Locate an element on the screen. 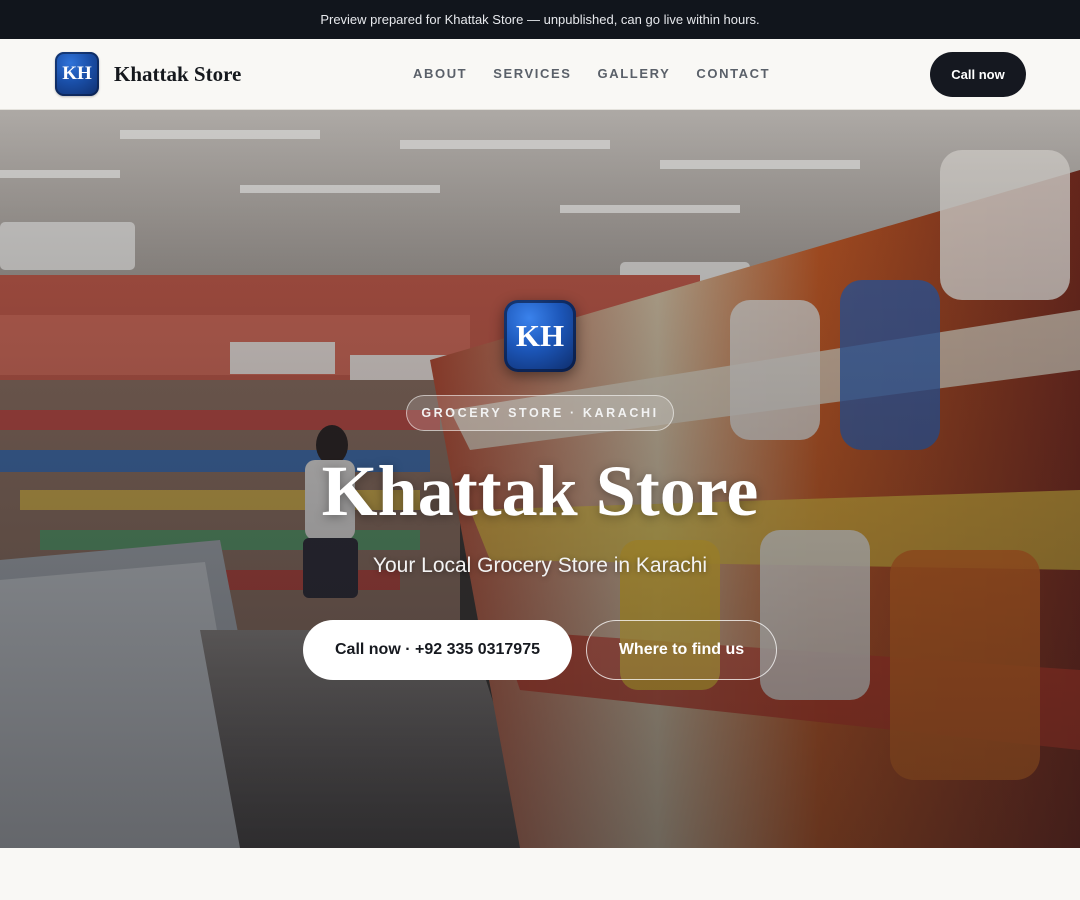 Image resolution: width=1080 pixels, height=900 pixels. hero-call-button: Call now · +92 335 0317975 is located at coordinates (437, 650).